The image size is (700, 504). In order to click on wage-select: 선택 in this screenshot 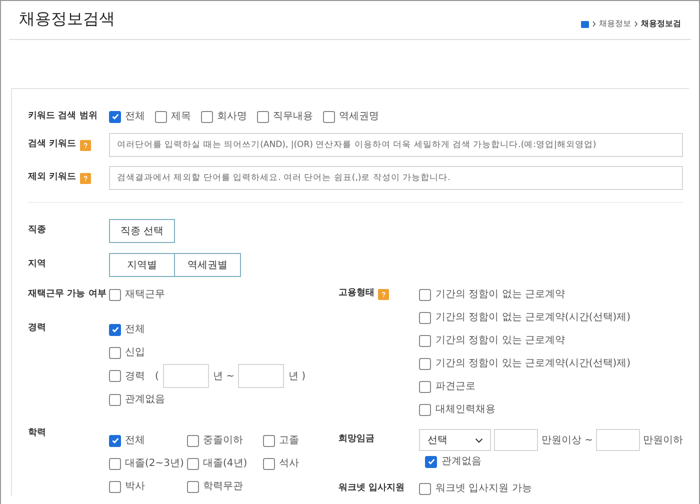, I will do `click(455, 440)`.